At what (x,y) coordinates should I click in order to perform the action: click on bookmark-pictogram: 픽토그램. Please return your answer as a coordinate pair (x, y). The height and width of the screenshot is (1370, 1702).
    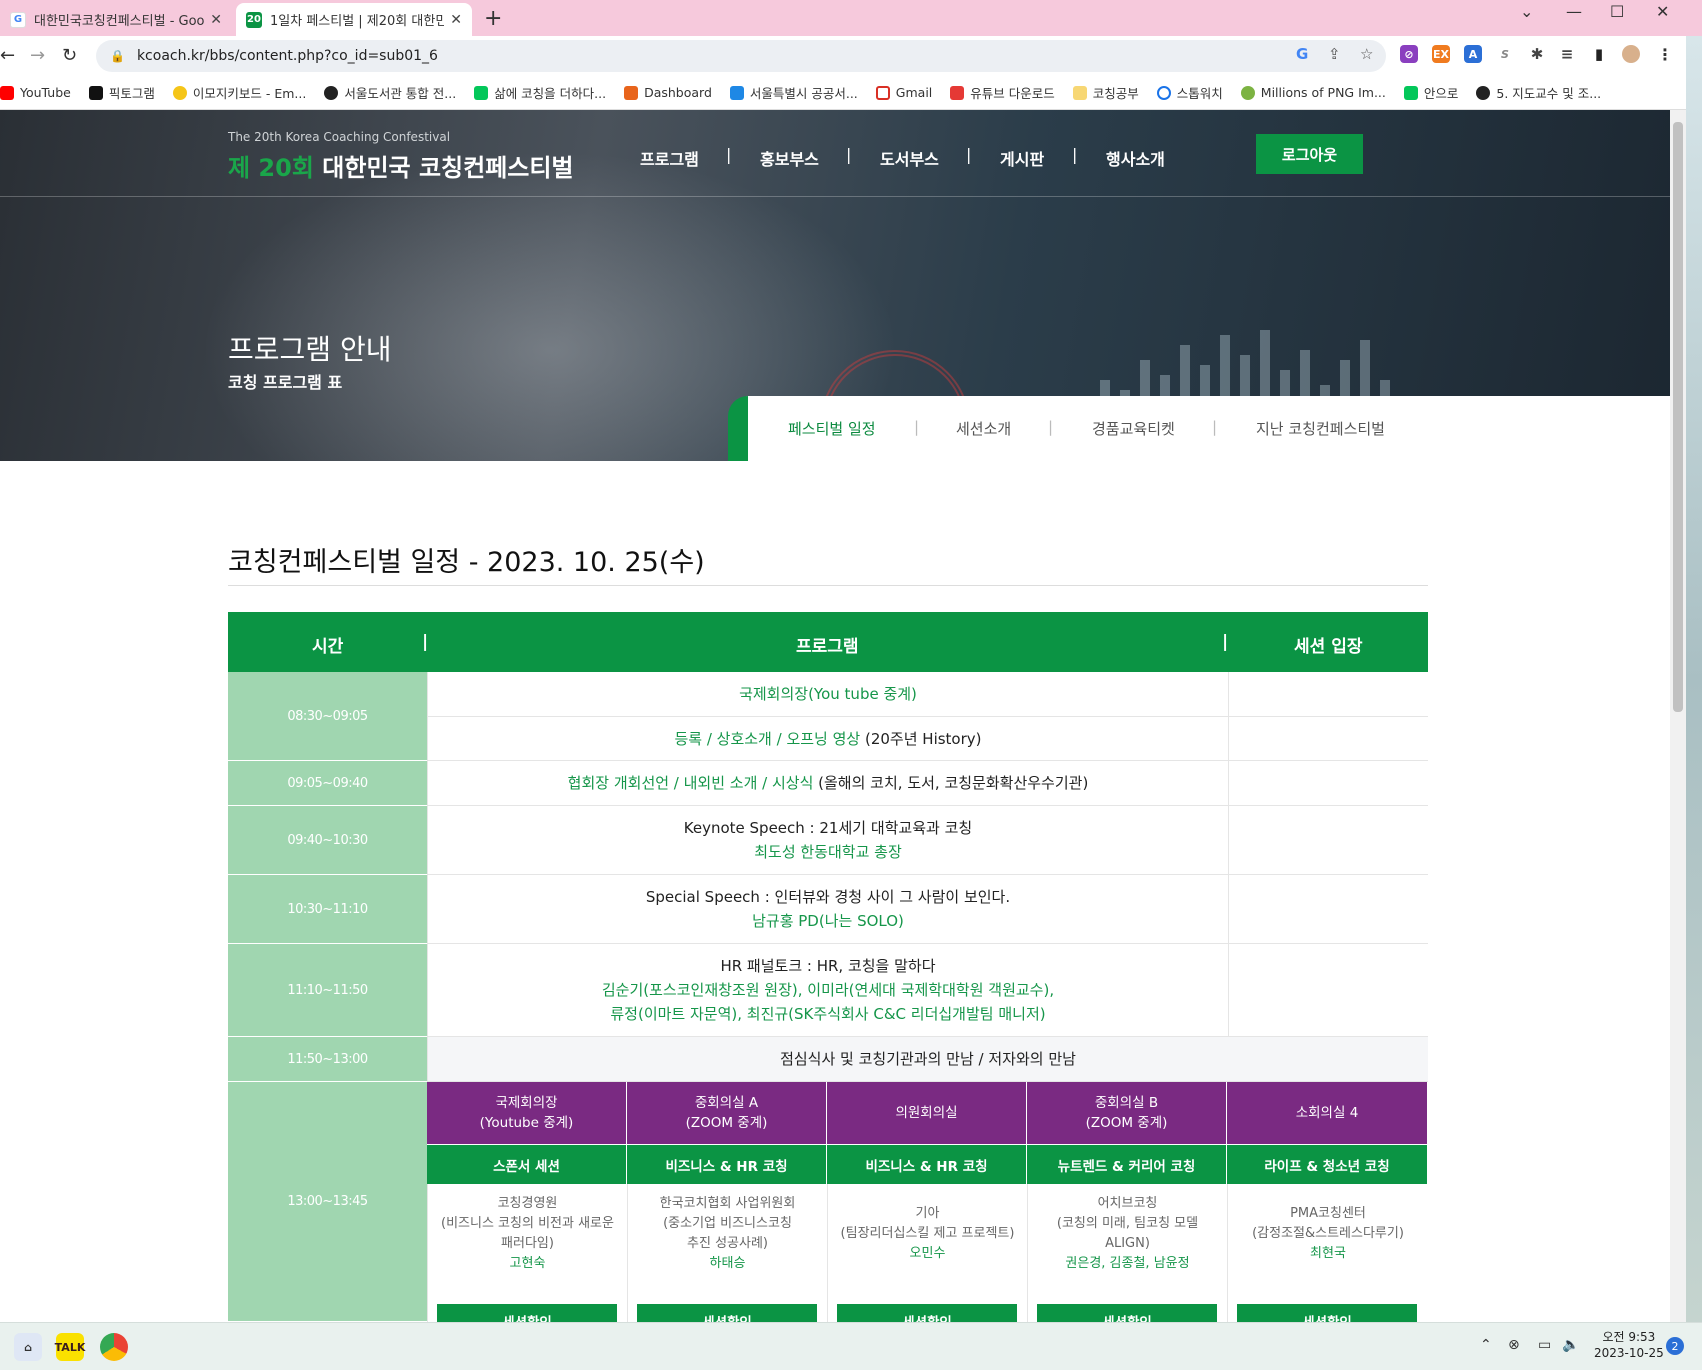
    Looking at the image, I should click on (121, 92).